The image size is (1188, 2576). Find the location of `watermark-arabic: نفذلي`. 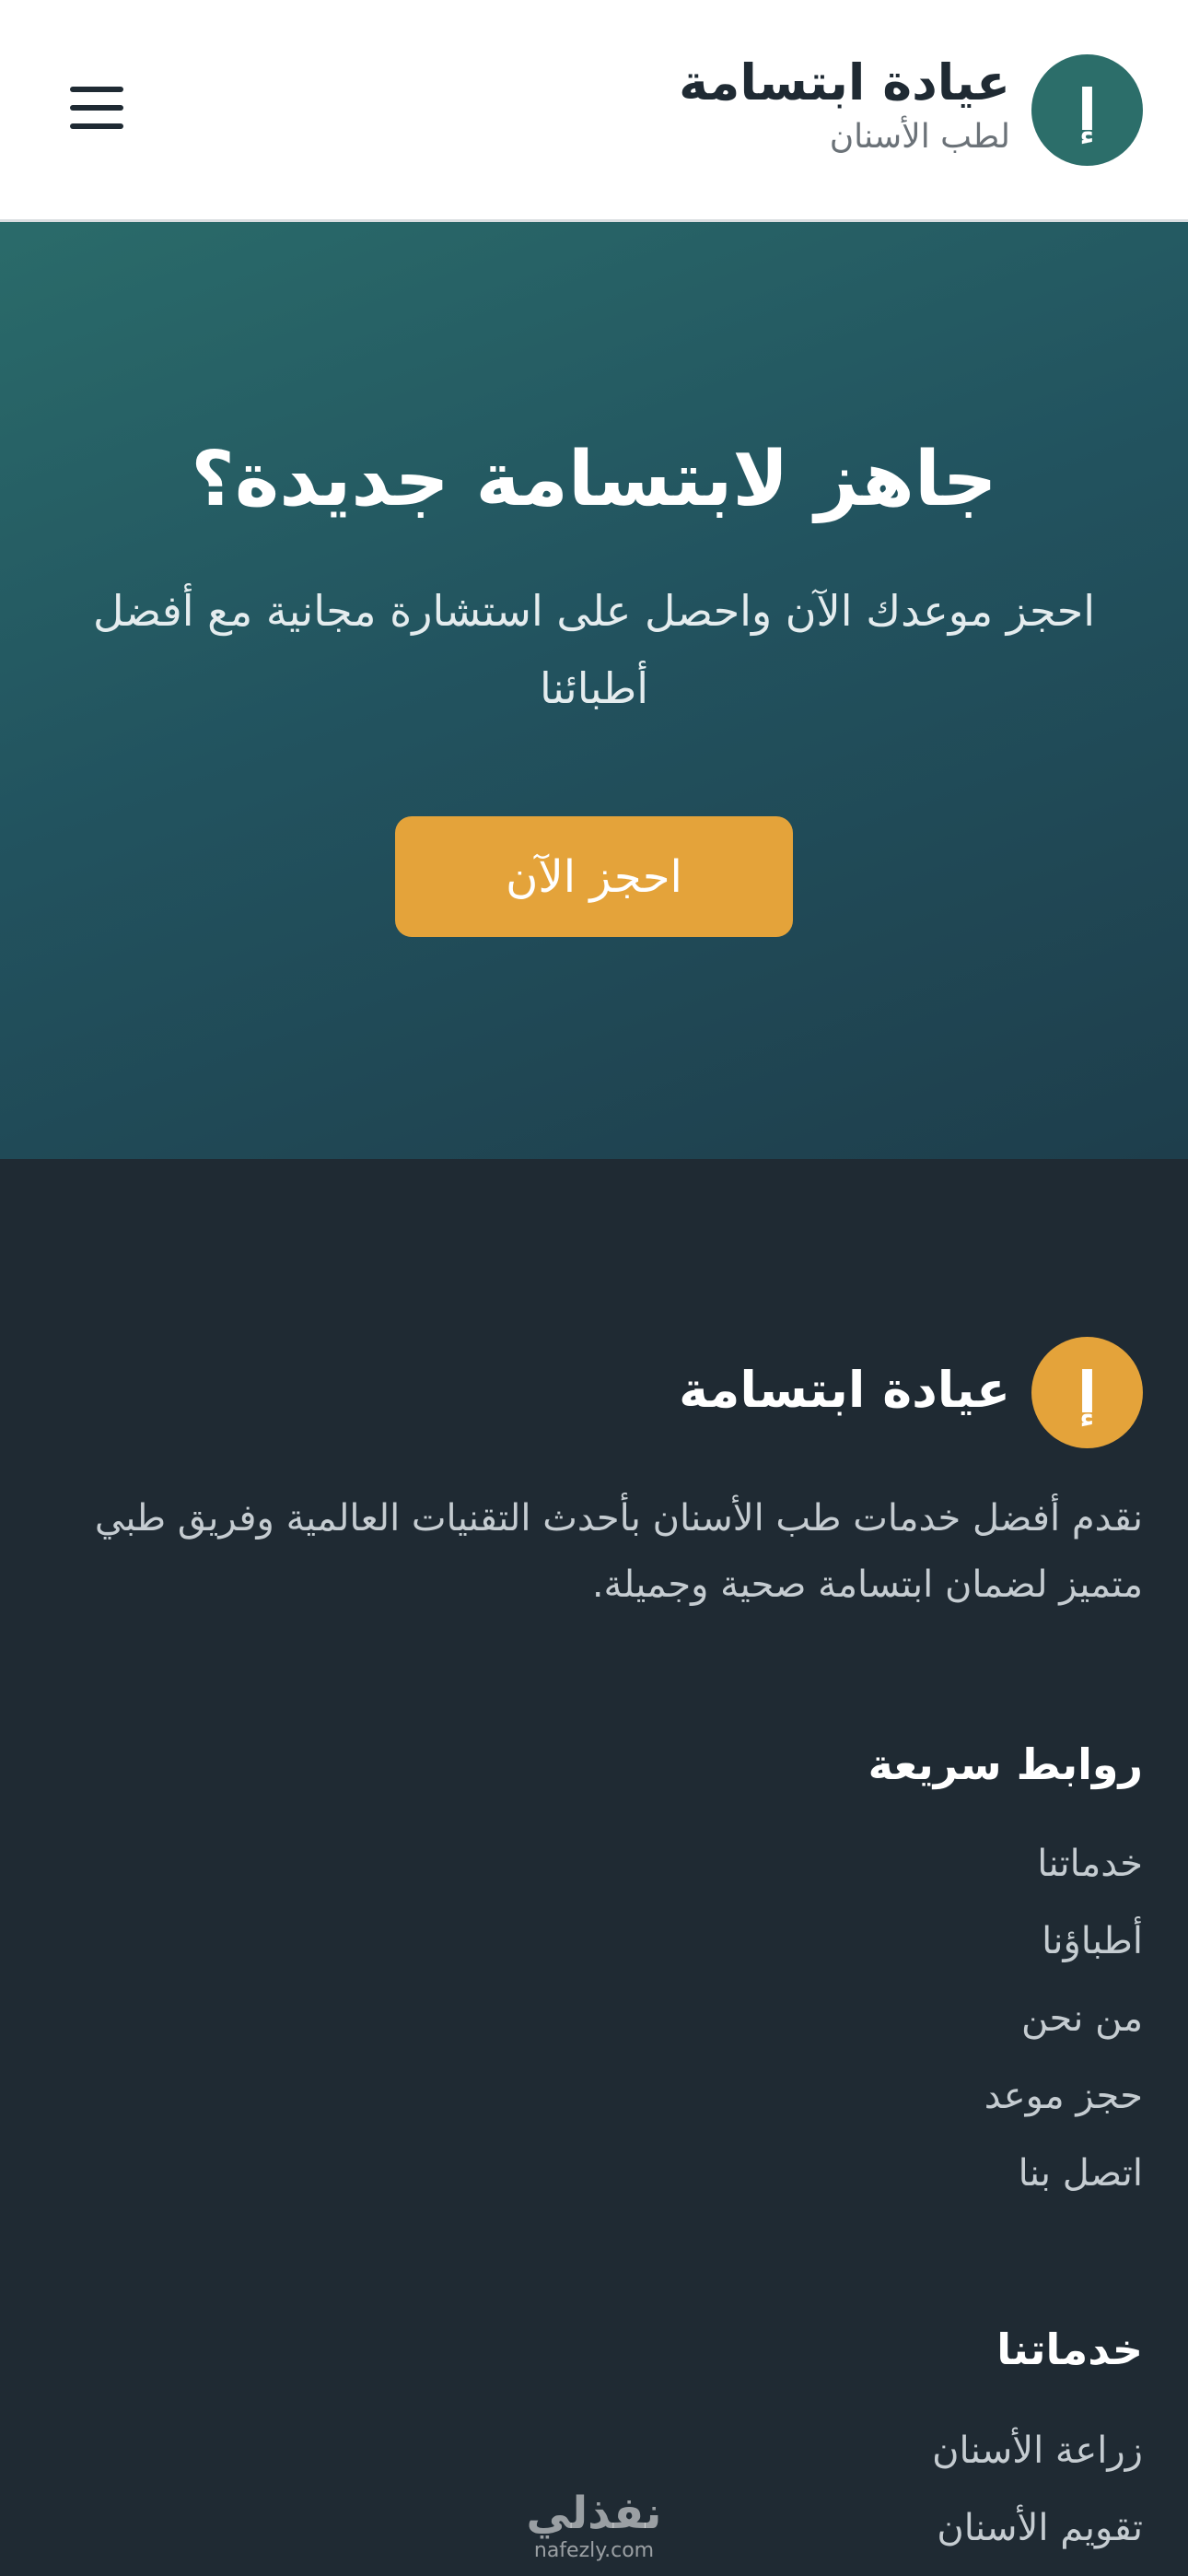

watermark-arabic: نفذلي is located at coordinates (594, 2513).